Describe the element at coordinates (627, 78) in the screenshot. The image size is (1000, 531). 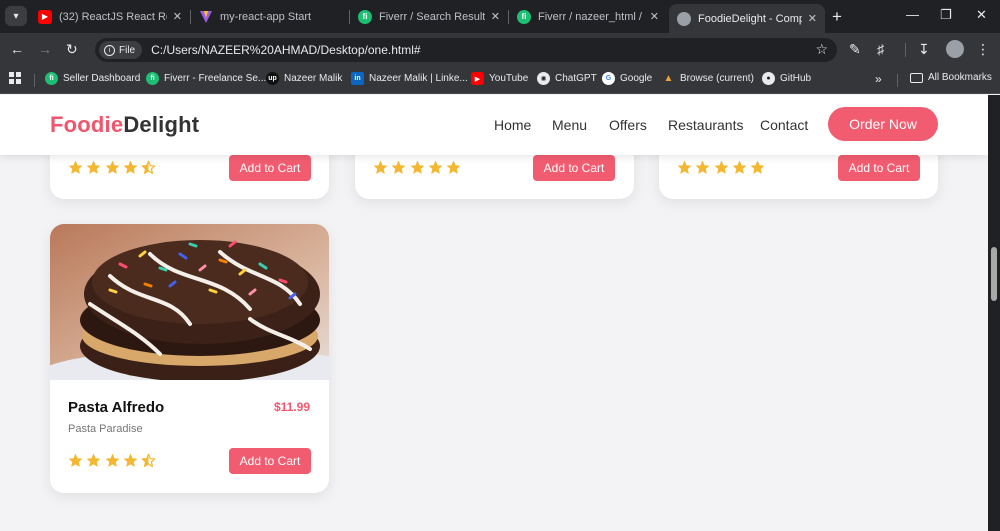
I see `bookmark-google: G Google` at that location.